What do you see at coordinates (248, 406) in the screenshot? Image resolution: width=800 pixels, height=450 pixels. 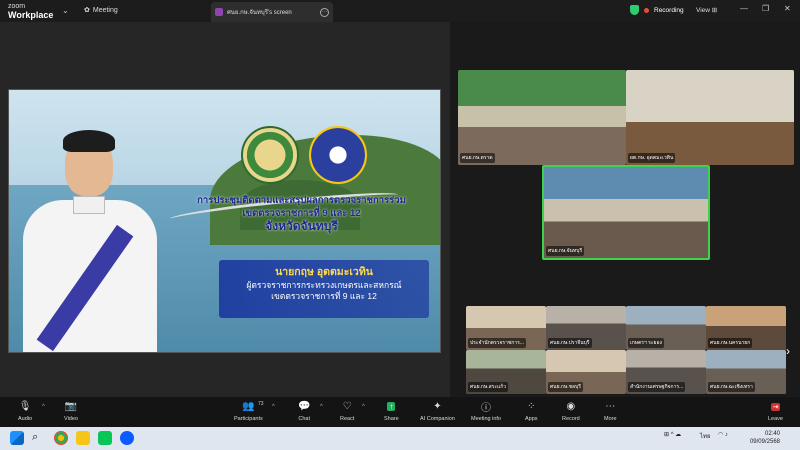 I see `participants-icon: 👥` at bounding box center [248, 406].